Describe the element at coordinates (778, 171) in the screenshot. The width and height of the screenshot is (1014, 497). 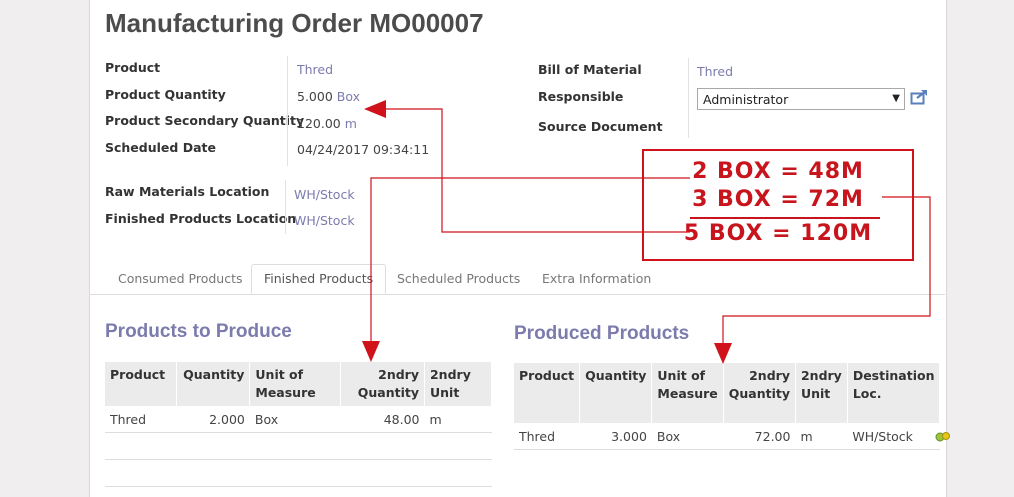
I see `annotation-line-1: 2 BOX = 48M` at that location.